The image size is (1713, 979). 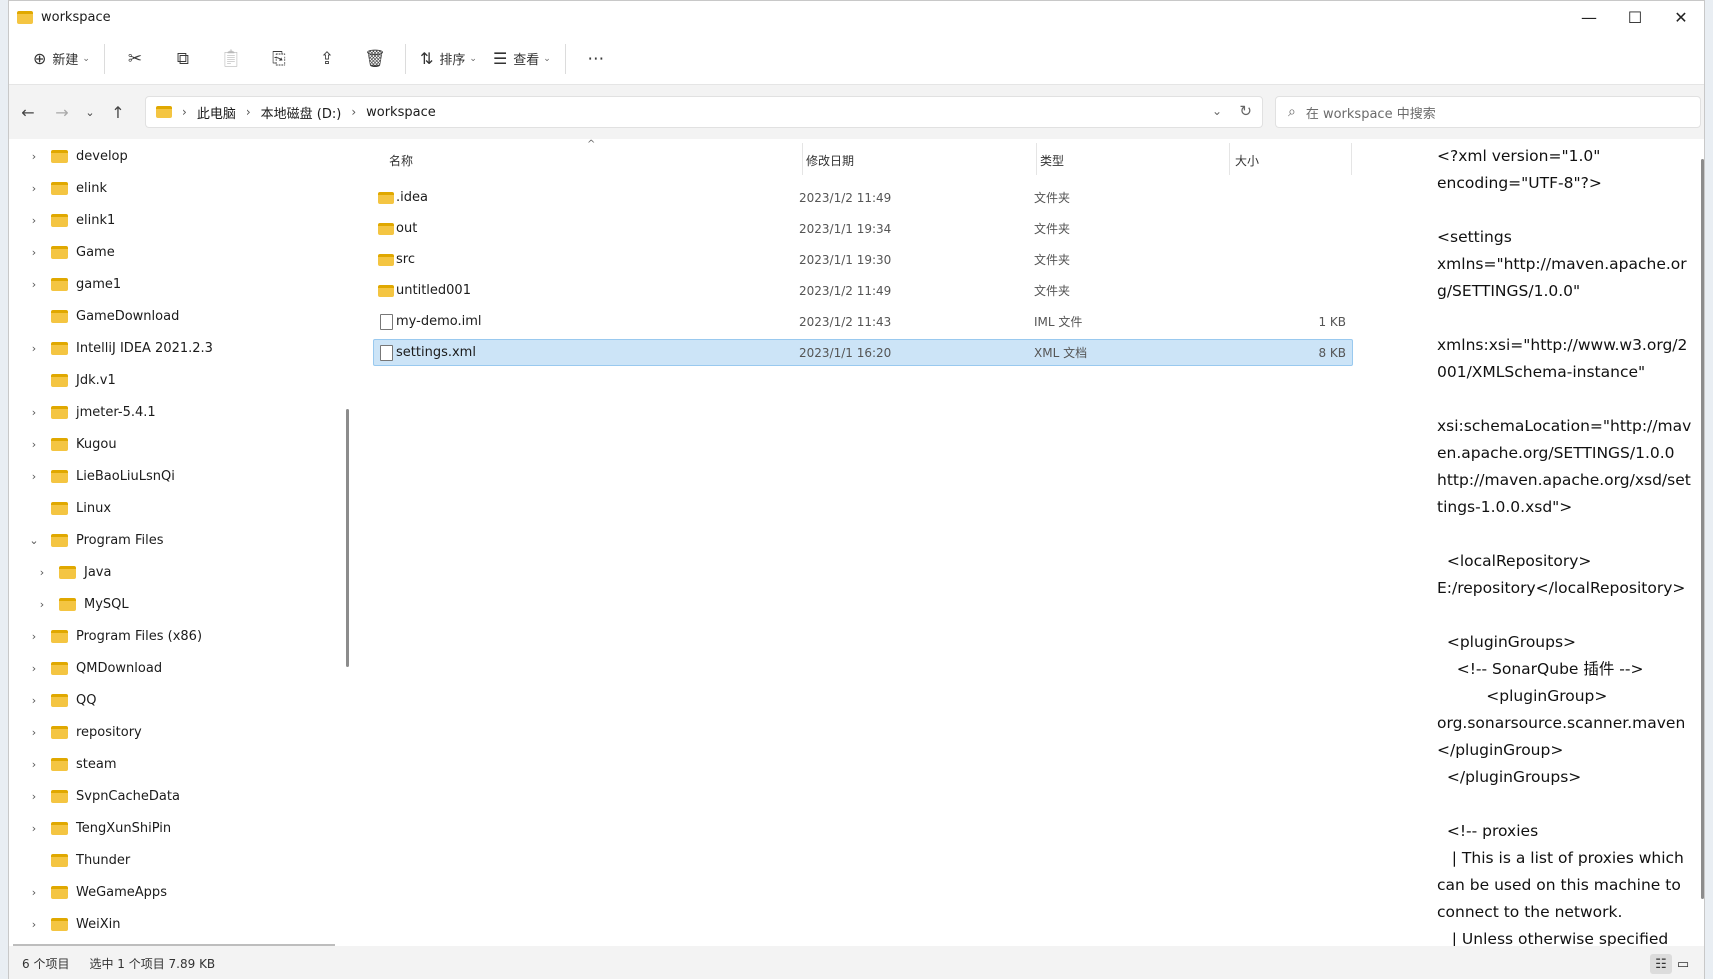 I want to click on file-row: src 2023/1/1 19:30 文件夹, so click(x=863, y=259).